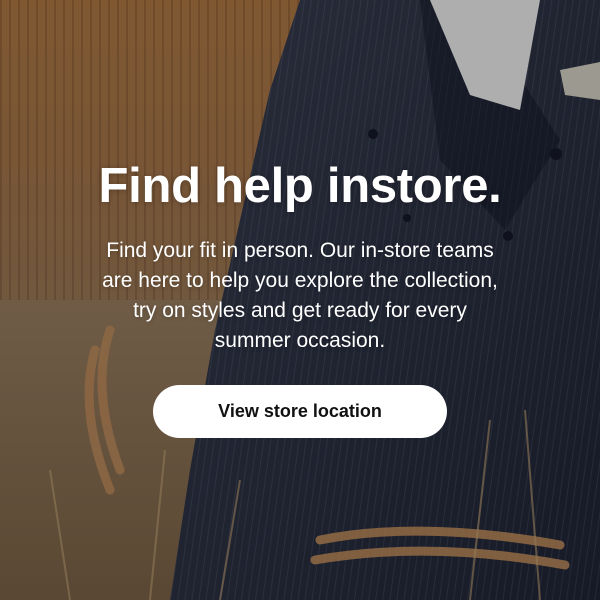  I want to click on hero-headline: Find help instore., so click(300, 186).